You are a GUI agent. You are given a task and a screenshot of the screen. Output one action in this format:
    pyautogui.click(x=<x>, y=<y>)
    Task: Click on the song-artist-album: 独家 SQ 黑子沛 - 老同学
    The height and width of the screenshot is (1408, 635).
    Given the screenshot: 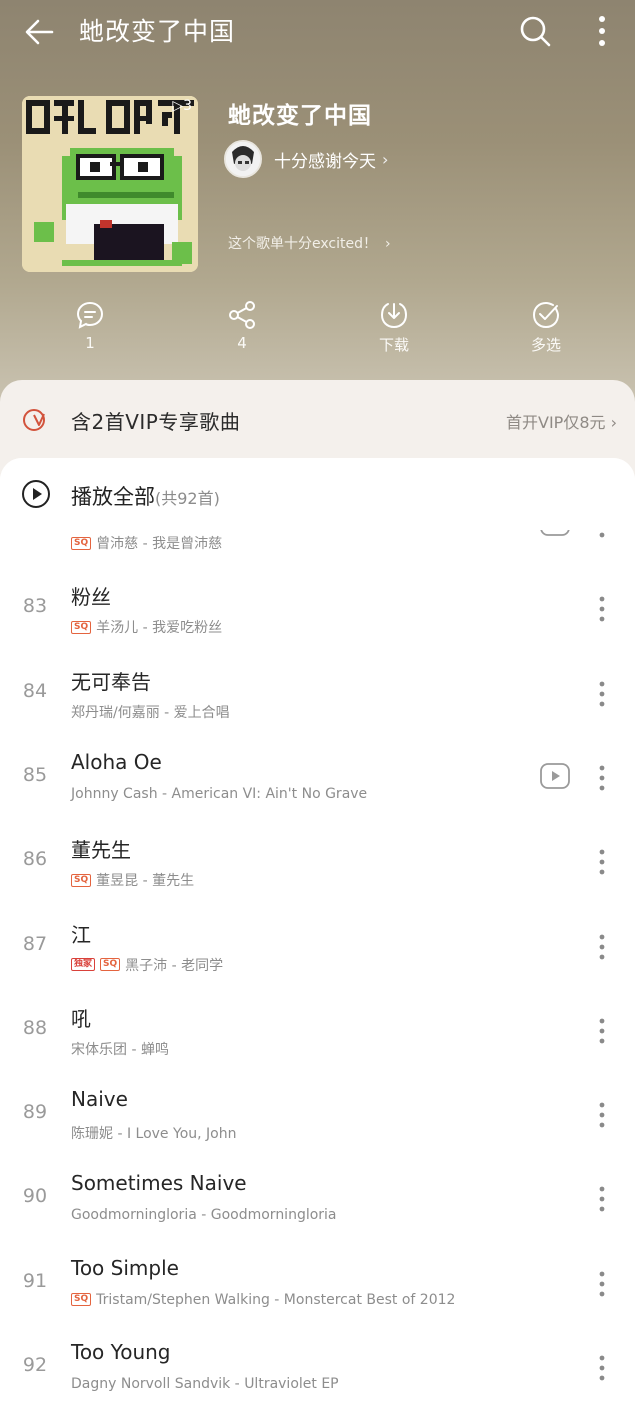 What is the action you would take?
    pyautogui.click(x=147, y=965)
    